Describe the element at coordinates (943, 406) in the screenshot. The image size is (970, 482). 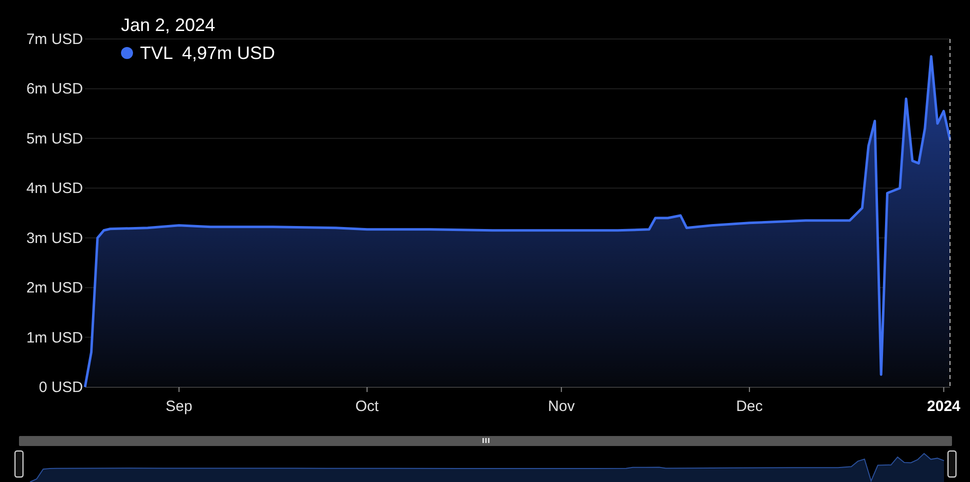
I see `x-axis-label: 2024` at that location.